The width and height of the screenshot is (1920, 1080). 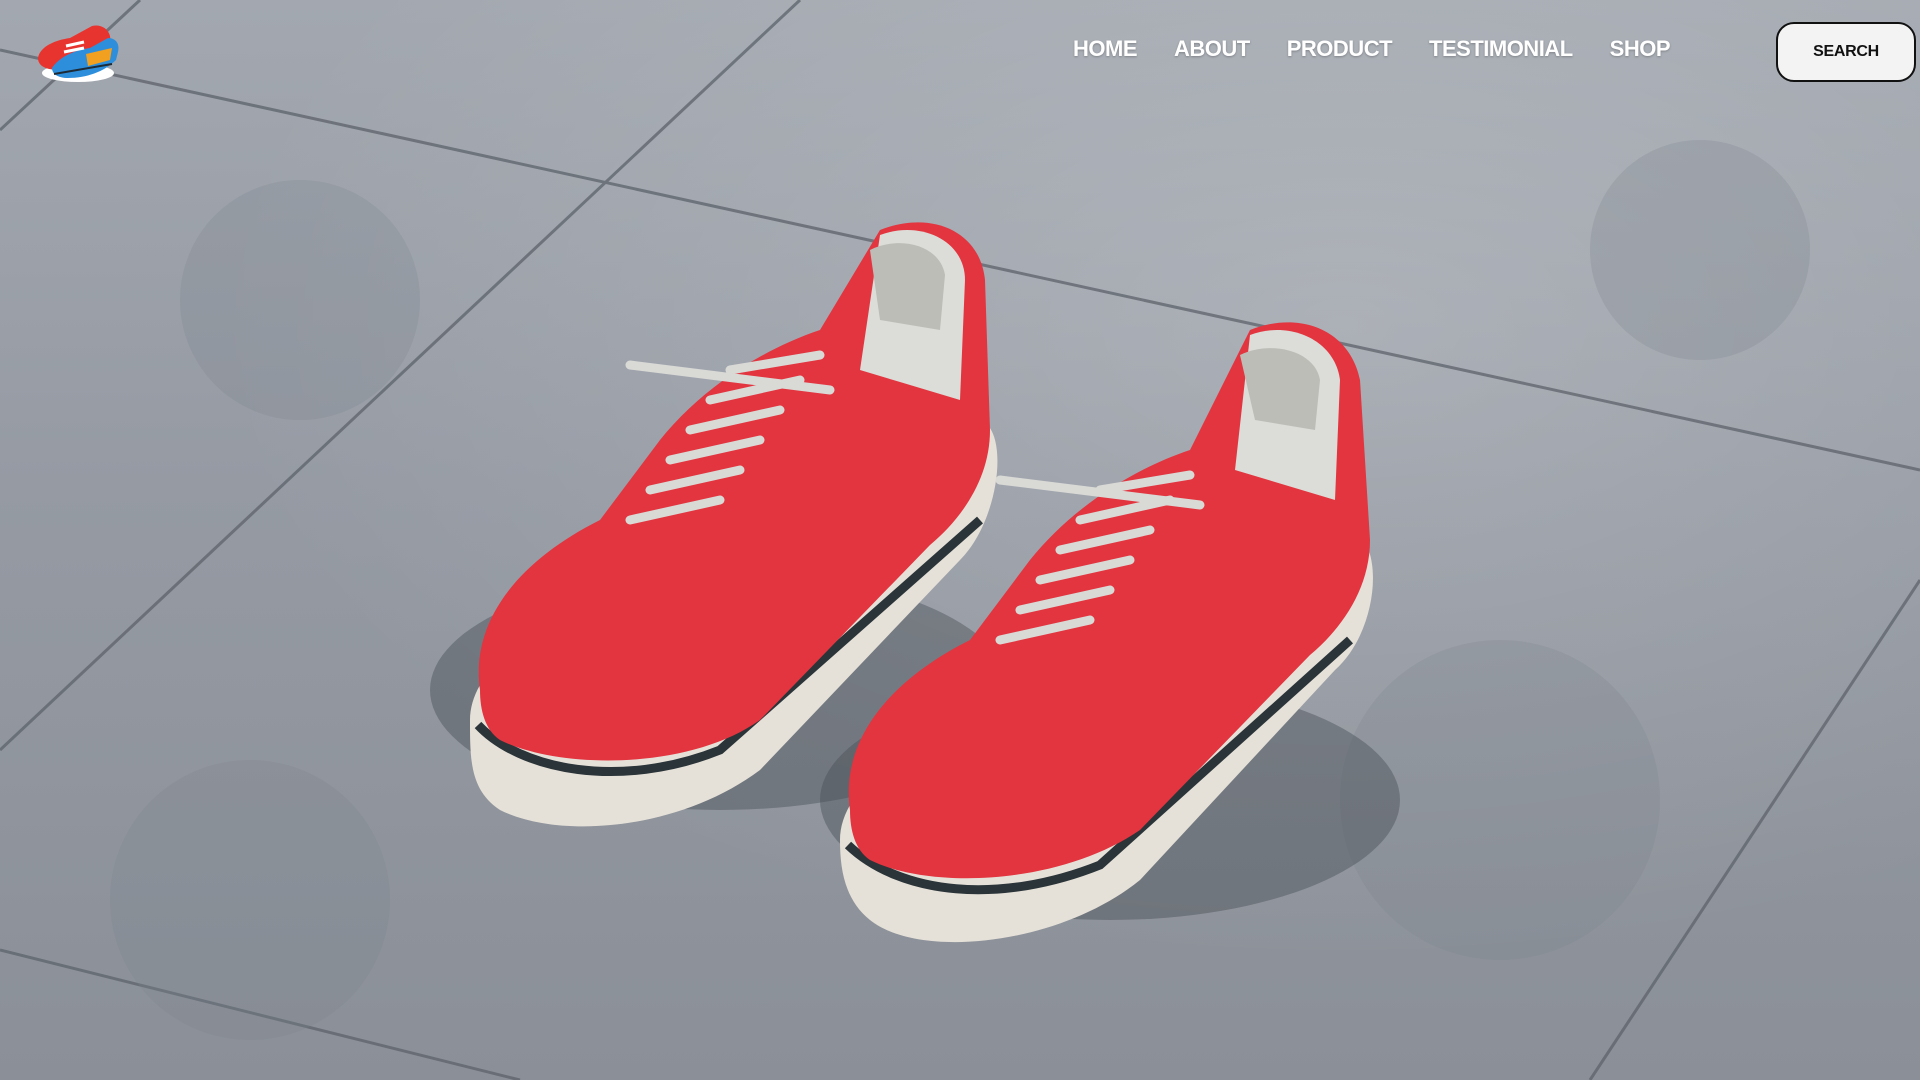 What do you see at coordinates (76, 53) in the screenshot?
I see `sneakers-logo-icon` at bounding box center [76, 53].